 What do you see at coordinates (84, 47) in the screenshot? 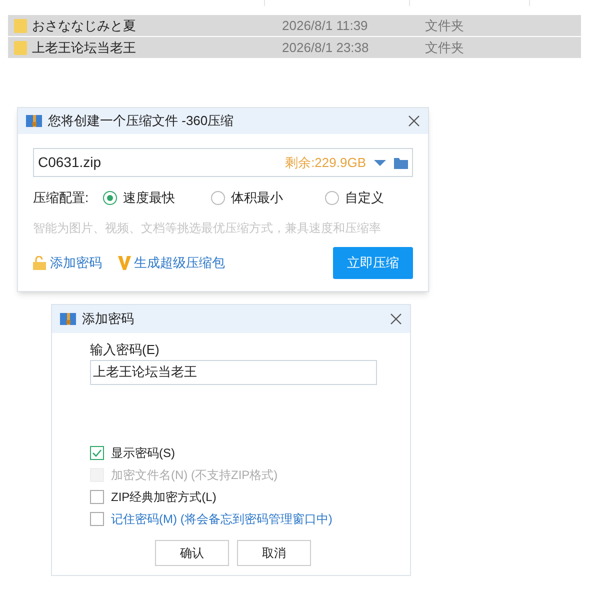
I see `file-name: 上老王论坛当老王` at bounding box center [84, 47].